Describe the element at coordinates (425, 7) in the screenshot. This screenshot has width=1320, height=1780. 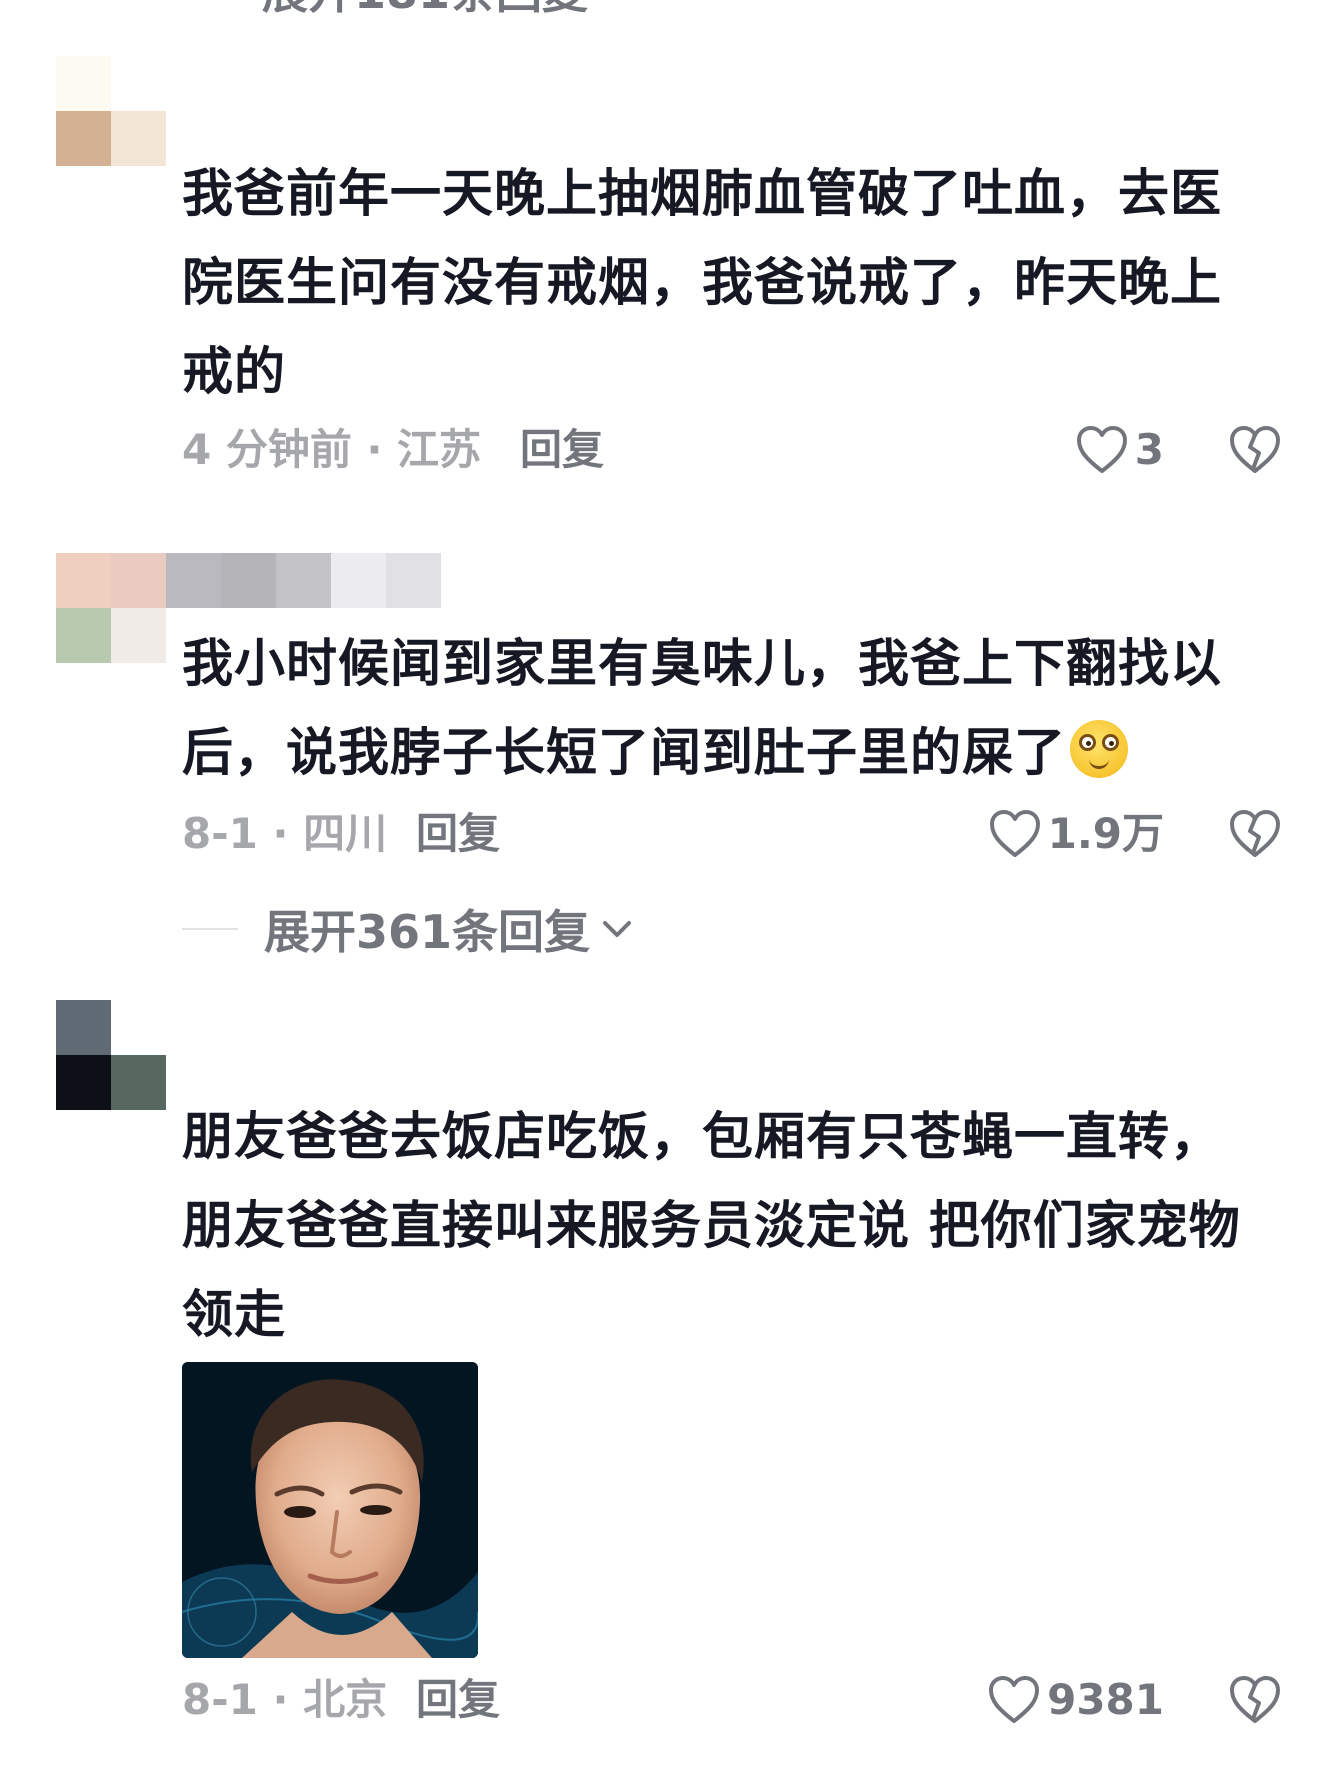
I see `expand-replies-link: 展开181条回复` at that location.